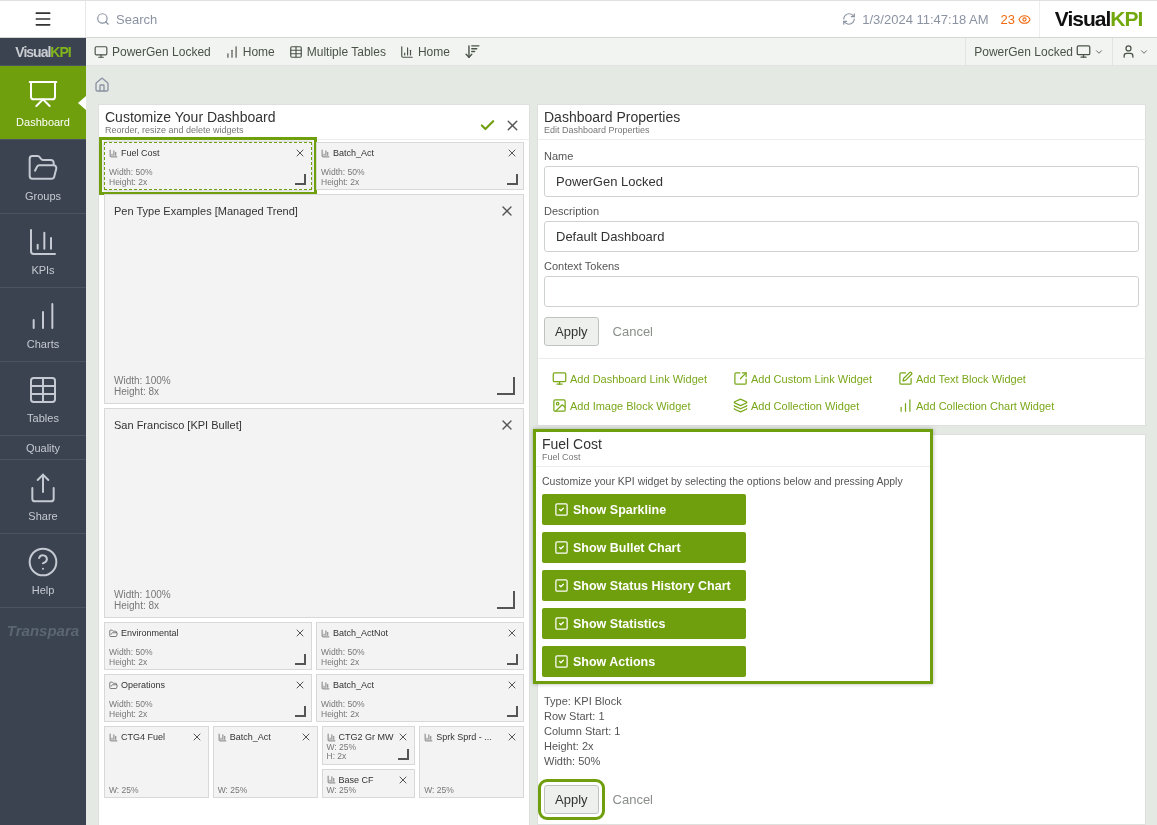  What do you see at coordinates (206, 211) in the screenshot?
I see `widget-title: Pen Type Examples [Managed Trend]` at bounding box center [206, 211].